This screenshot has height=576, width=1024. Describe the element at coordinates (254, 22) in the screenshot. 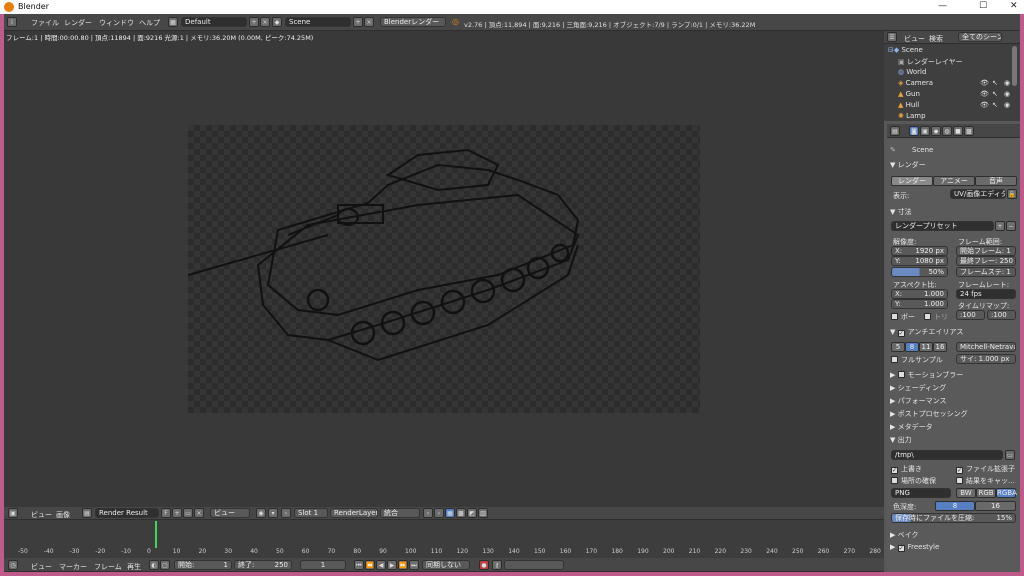

I see `layout-add-icon: +` at that location.